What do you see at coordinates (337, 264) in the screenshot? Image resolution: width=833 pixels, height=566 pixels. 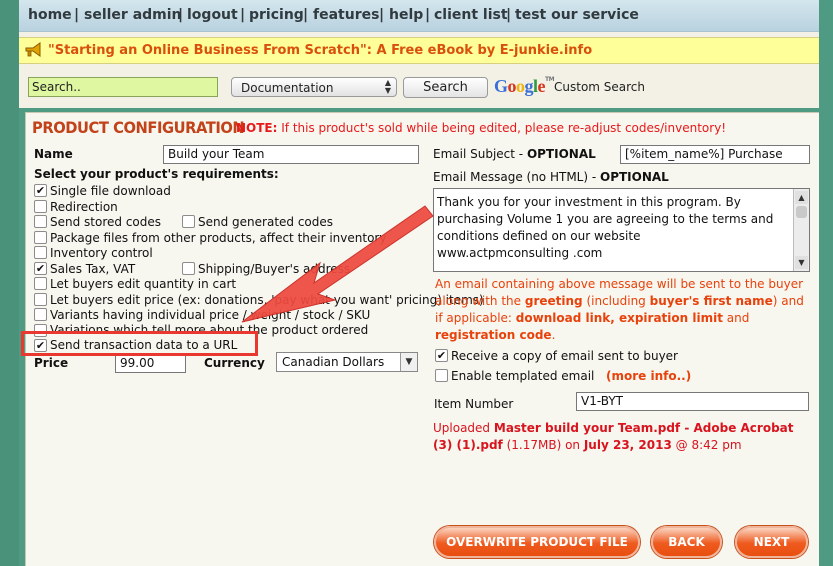 I see `annotation-arrow-icon` at bounding box center [337, 264].